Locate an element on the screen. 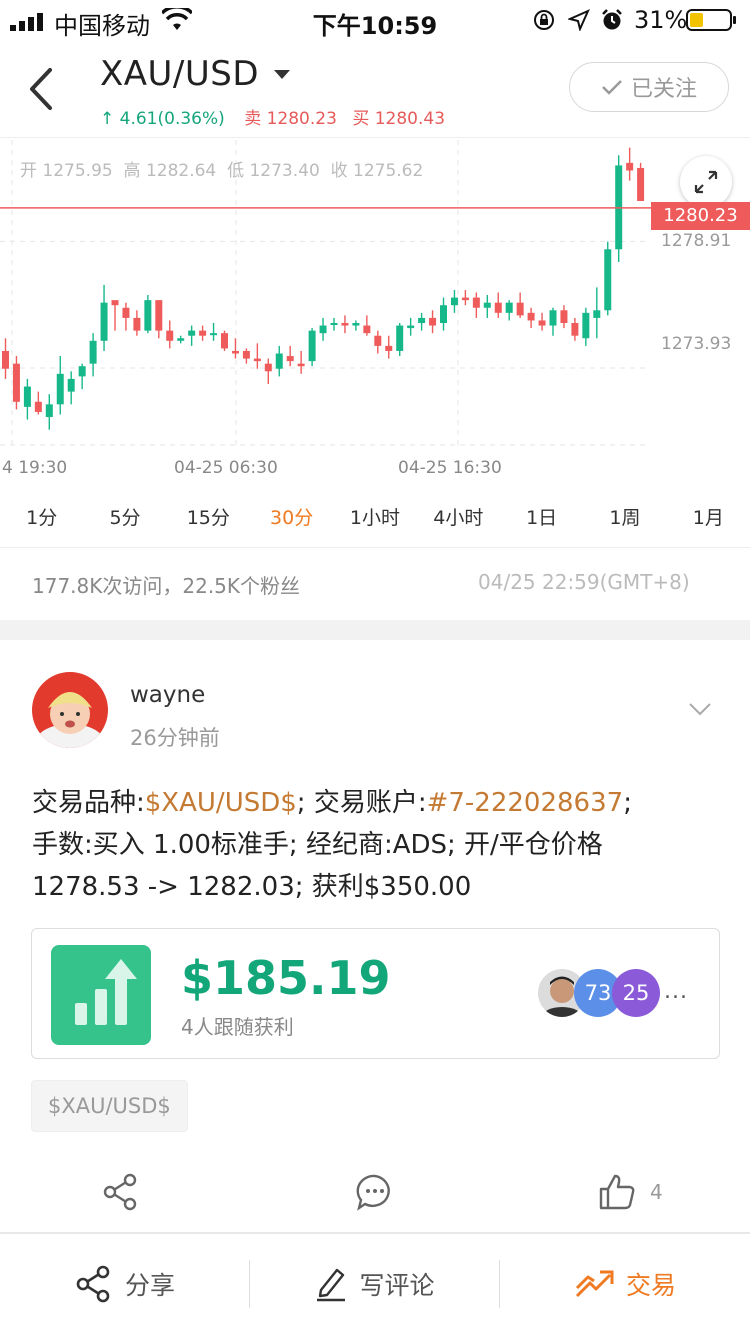 This screenshot has height=1334, width=750. follow-button: 已关注 is located at coordinates (649, 87).